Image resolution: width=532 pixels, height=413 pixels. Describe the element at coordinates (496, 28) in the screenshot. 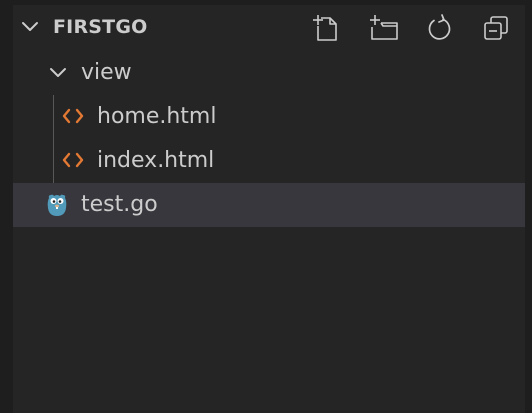

I see `collapse-all-button` at that location.